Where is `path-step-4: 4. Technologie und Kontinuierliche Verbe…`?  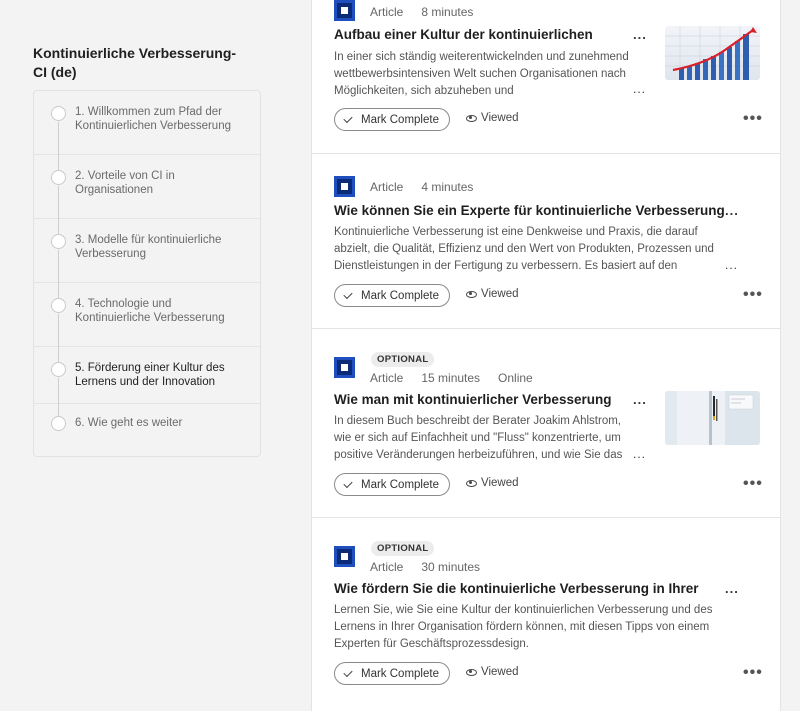 path-step-4: 4. Technologie und Kontinuierliche Verbe… is located at coordinates (147, 322).